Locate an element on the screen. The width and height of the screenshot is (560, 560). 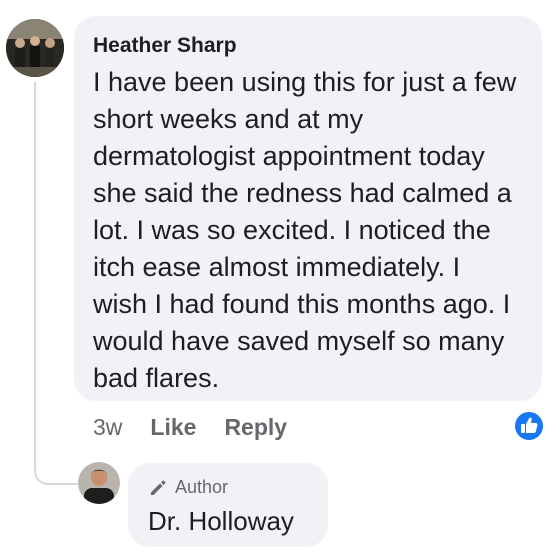
commenter-name: Heather Sharp is located at coordinates (165, 46).